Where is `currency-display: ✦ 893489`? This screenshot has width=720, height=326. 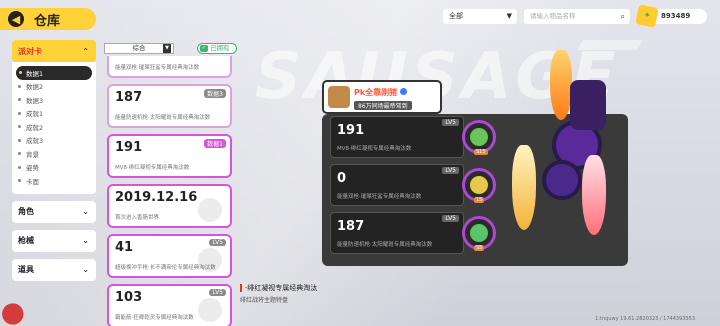 currency-display: ✦ 893489 is located at coordinates (671, 16).